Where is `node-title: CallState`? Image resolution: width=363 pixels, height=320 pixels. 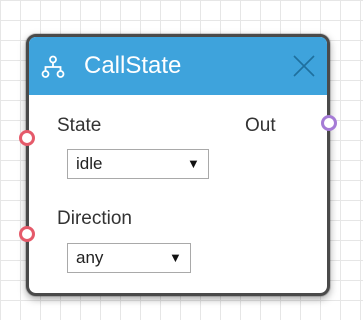 node-title: CallState is located at coordinates (133, 65).